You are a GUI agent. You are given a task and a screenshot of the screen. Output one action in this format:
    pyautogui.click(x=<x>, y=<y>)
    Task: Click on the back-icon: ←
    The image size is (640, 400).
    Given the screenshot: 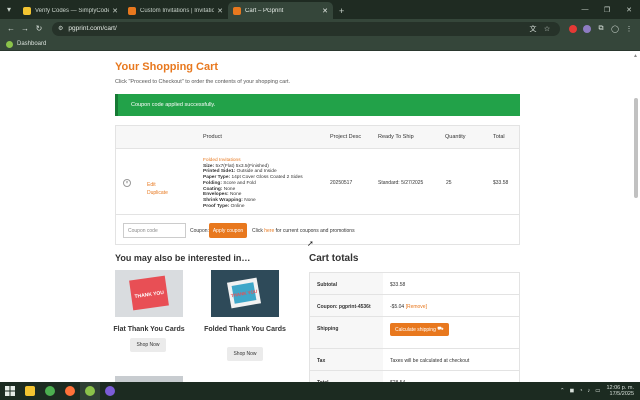 What is the action you would take?
    pyautogui.click(x=11, y=28)
    